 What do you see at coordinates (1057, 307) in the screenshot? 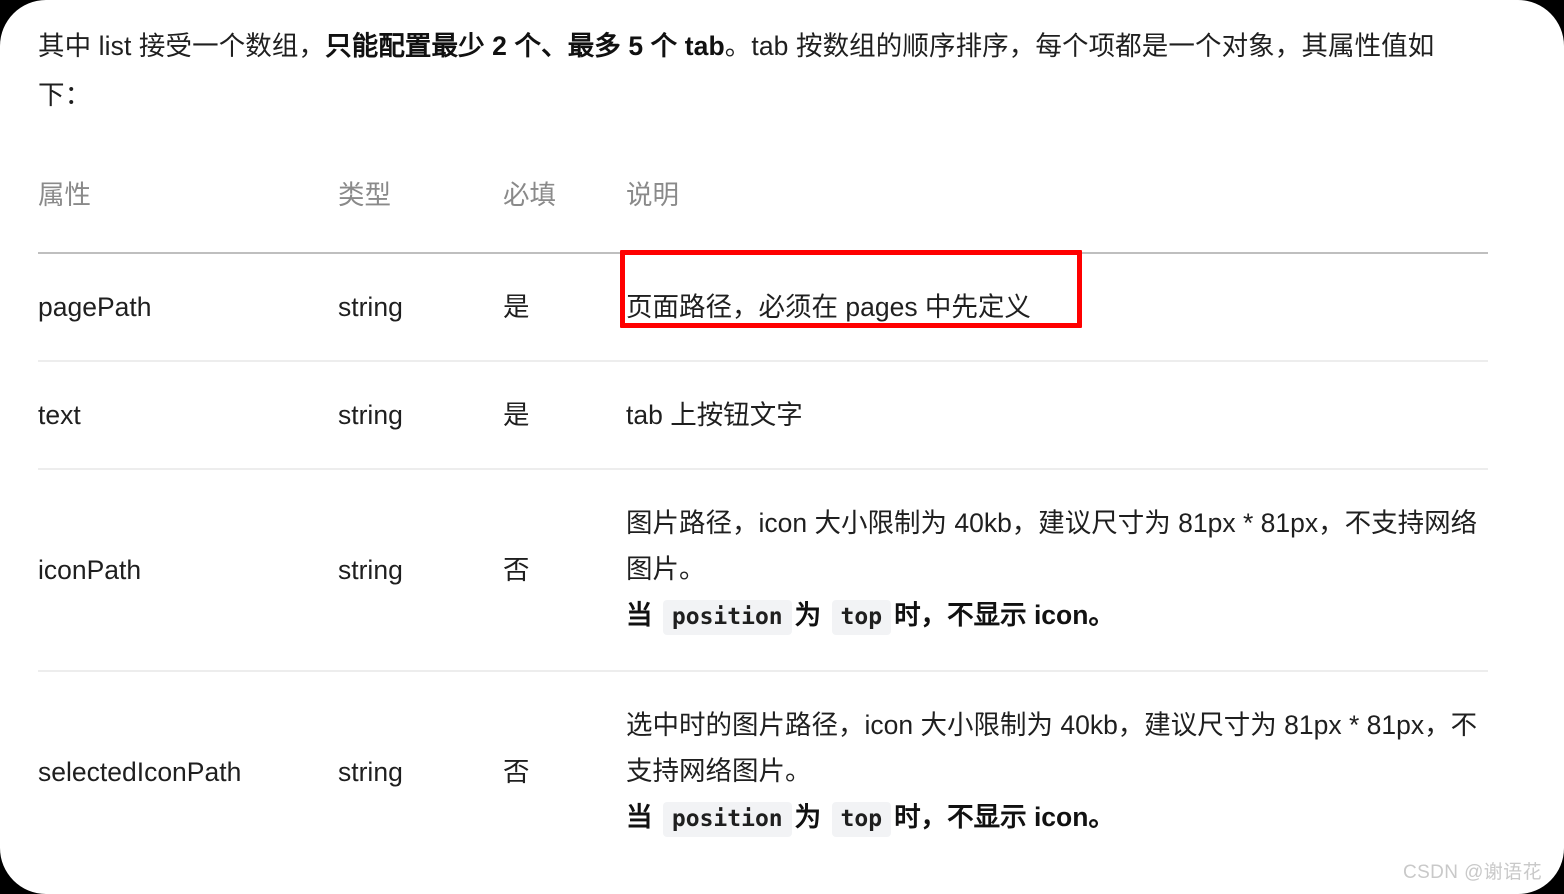
I see `cell-description: 页面路径，必须在 pages 中先定义` at bounding box center [1057, 307].